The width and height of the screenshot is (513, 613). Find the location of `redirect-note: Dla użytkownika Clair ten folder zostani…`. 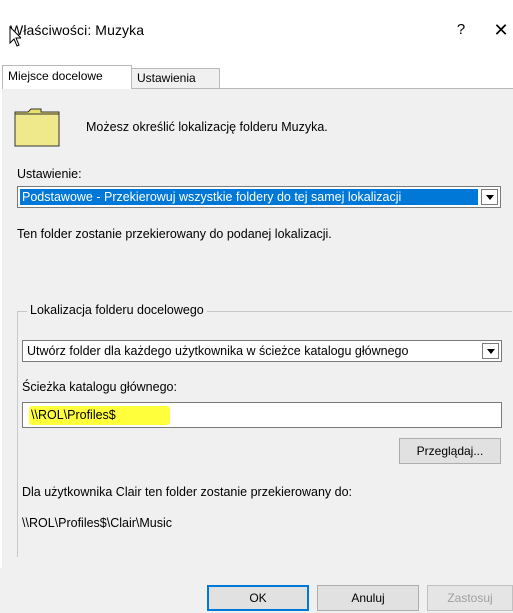

redirect-note: Dla użytkownika Clair ten folder zostani… is located at coordinates (187, 492).